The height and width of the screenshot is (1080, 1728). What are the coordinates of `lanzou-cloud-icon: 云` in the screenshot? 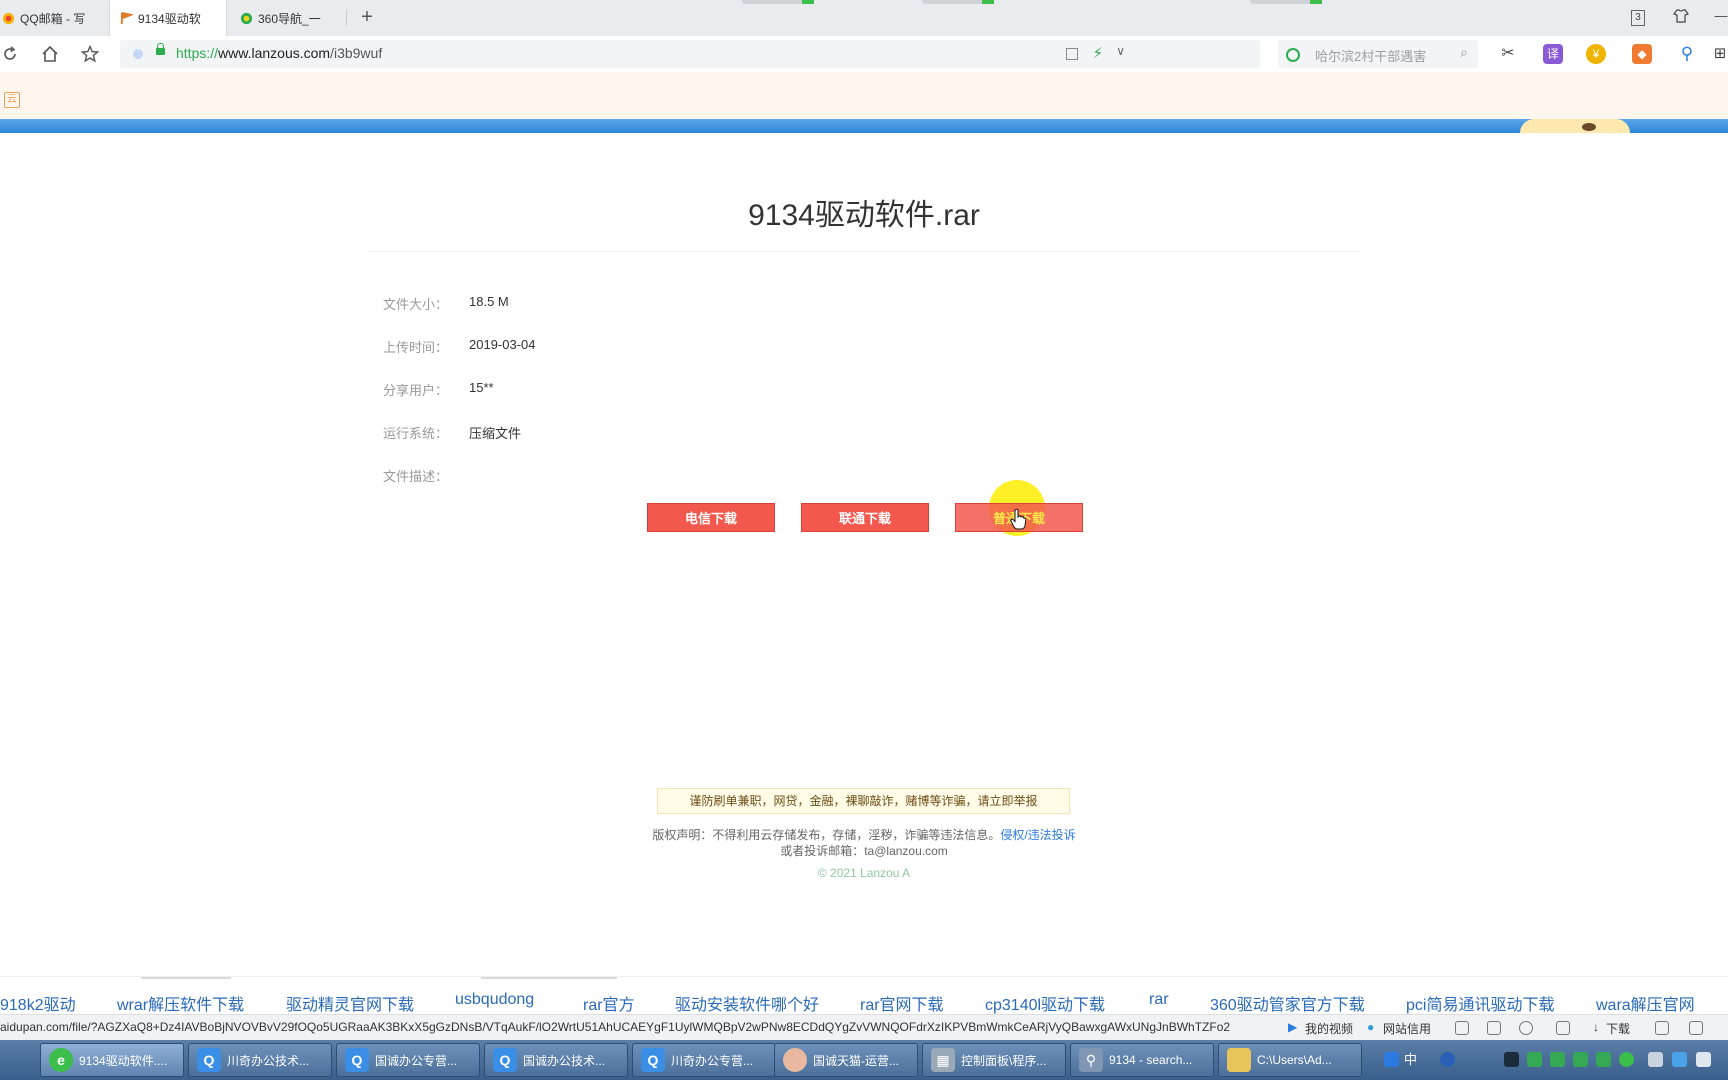 It's located at (12, 100).